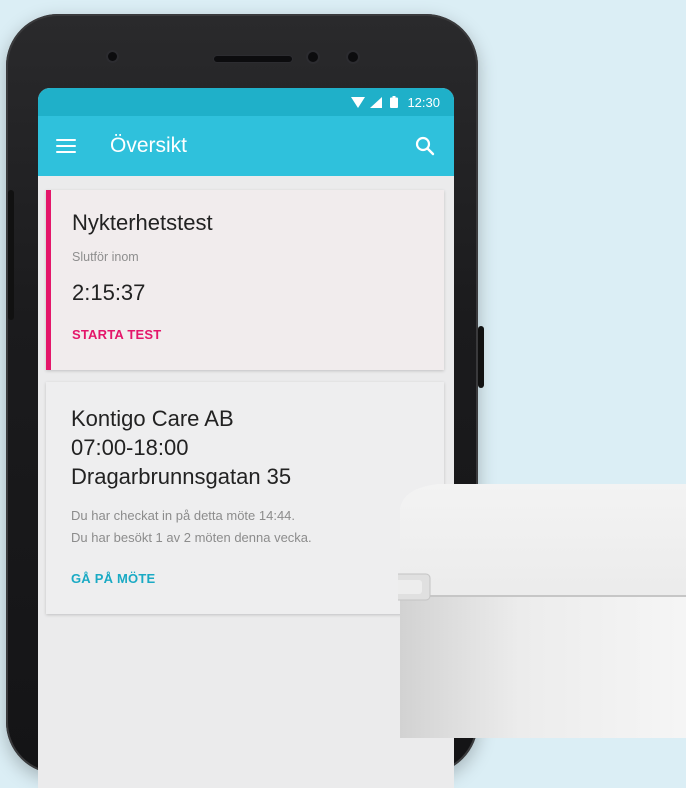 This screenshot has width=686, height=788. Describe the element at coordinates (258, 334) in the screenshot. I see `start-test-button: STARTA TEST` at that location.